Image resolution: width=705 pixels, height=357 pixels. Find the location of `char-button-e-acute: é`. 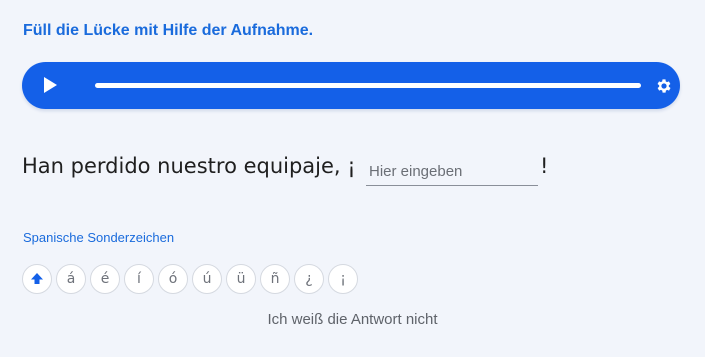

char-button-e-acute: é is located at coordinates (105, 279).